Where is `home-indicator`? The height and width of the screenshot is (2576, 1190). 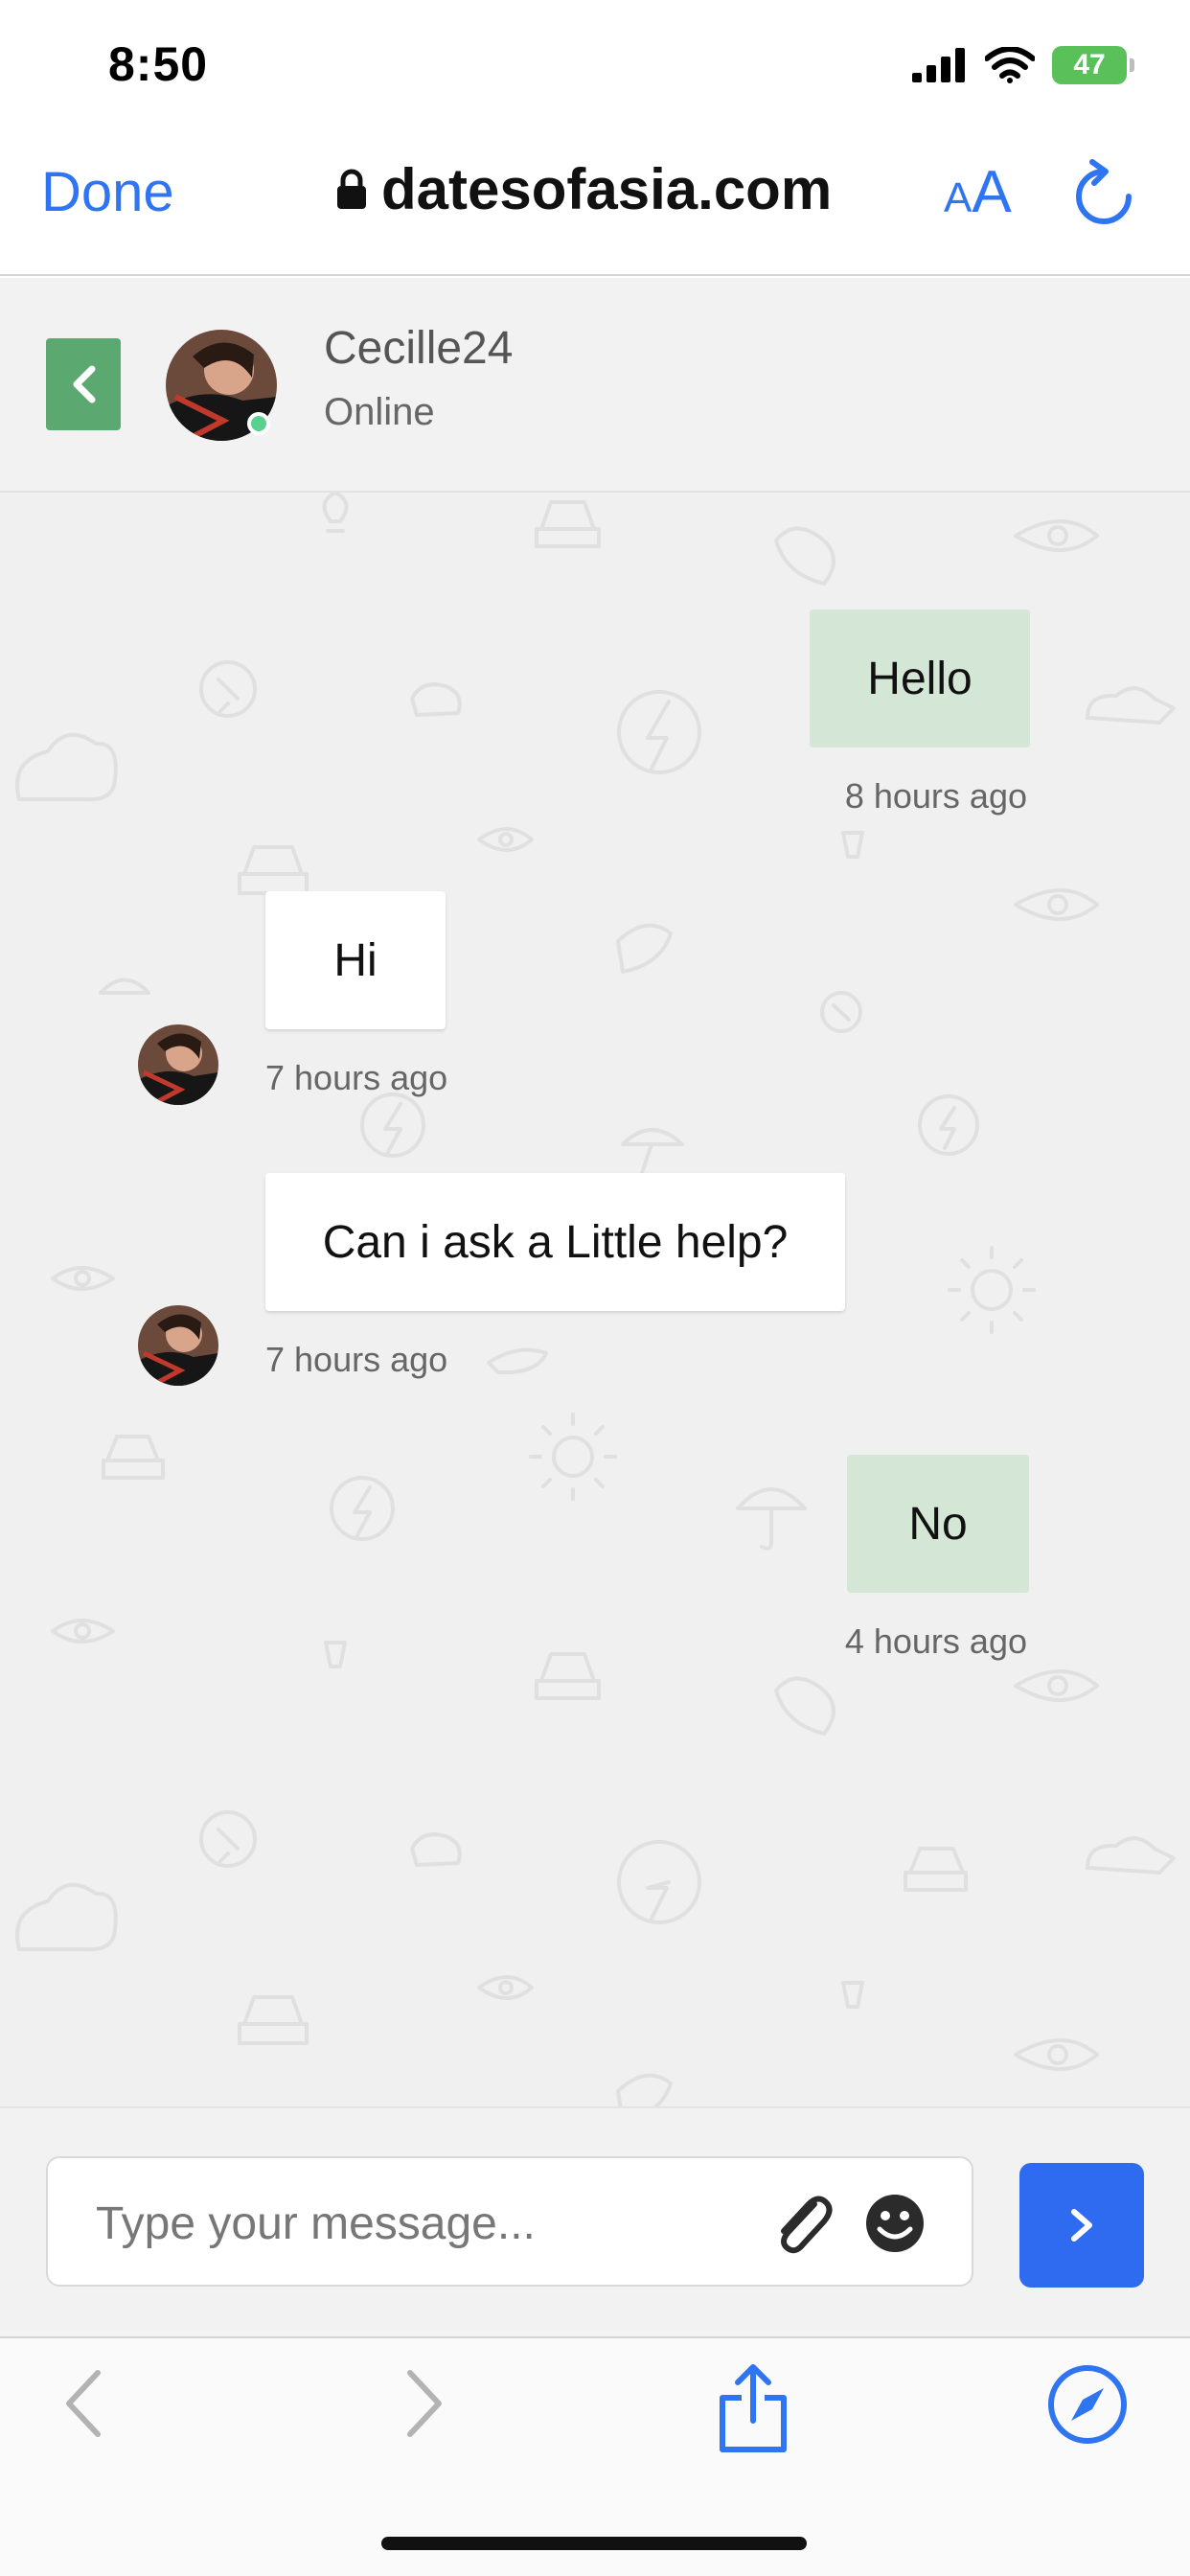
home-indicator is located at coordinates (594, 2543).